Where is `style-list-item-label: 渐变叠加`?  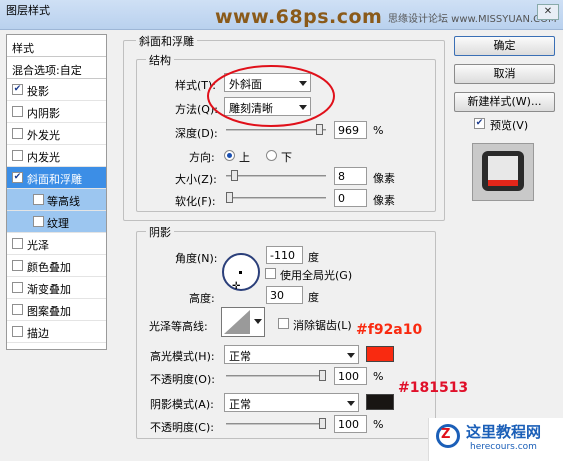
style-list-item-label: 渐变叠加 is located at coordinates (49, 289).